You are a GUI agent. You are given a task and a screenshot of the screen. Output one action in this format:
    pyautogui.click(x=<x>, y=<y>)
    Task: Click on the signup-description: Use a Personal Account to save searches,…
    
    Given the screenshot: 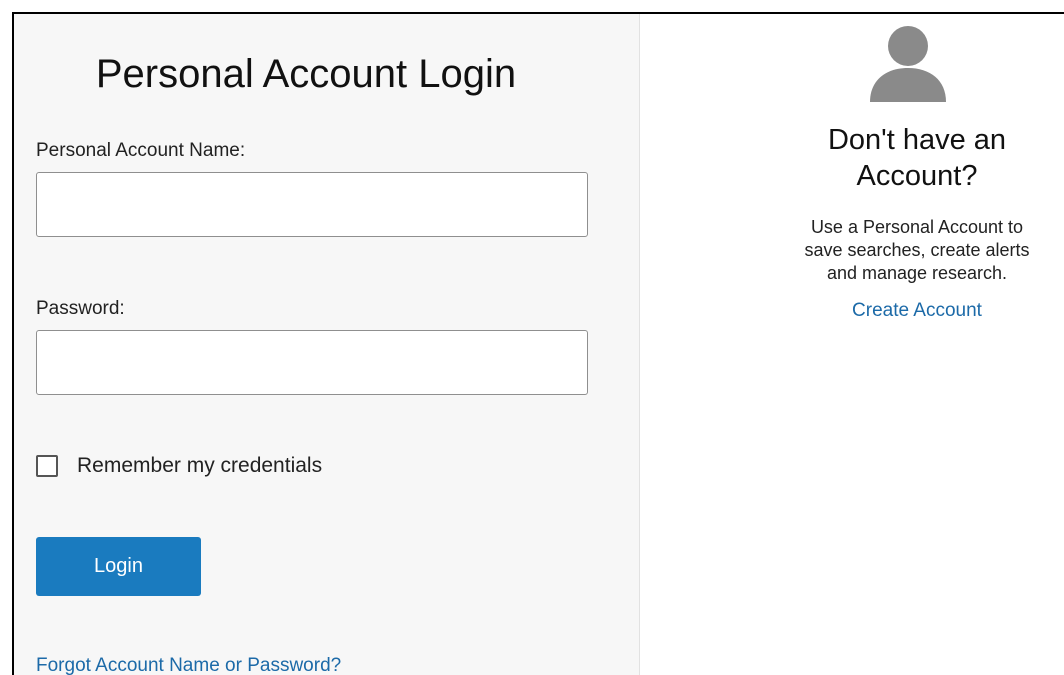 What is the action you would take?
    pyautogui.click(x=912, y=250)
    